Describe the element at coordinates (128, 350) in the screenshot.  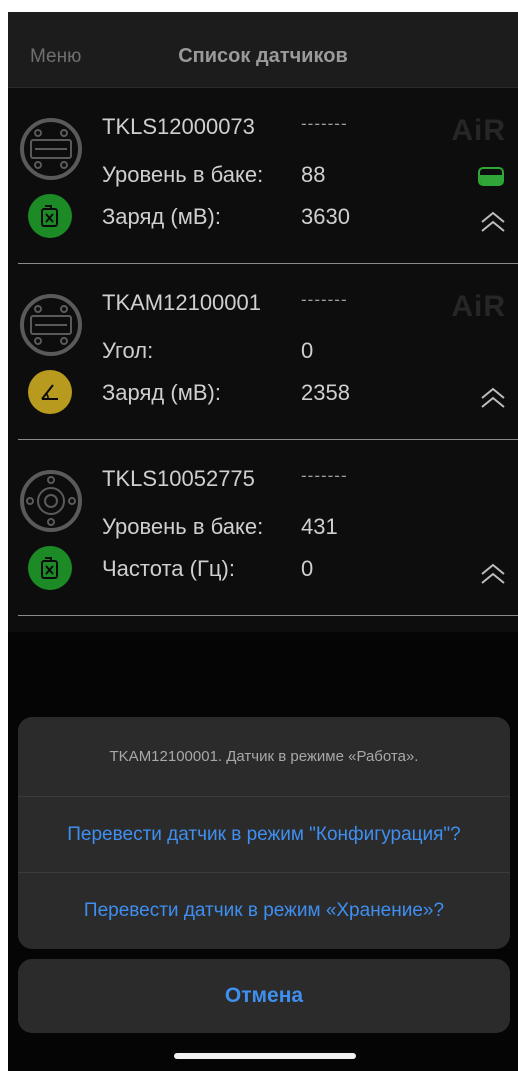
I see `sensor-row2-label: Угол:` at that location.